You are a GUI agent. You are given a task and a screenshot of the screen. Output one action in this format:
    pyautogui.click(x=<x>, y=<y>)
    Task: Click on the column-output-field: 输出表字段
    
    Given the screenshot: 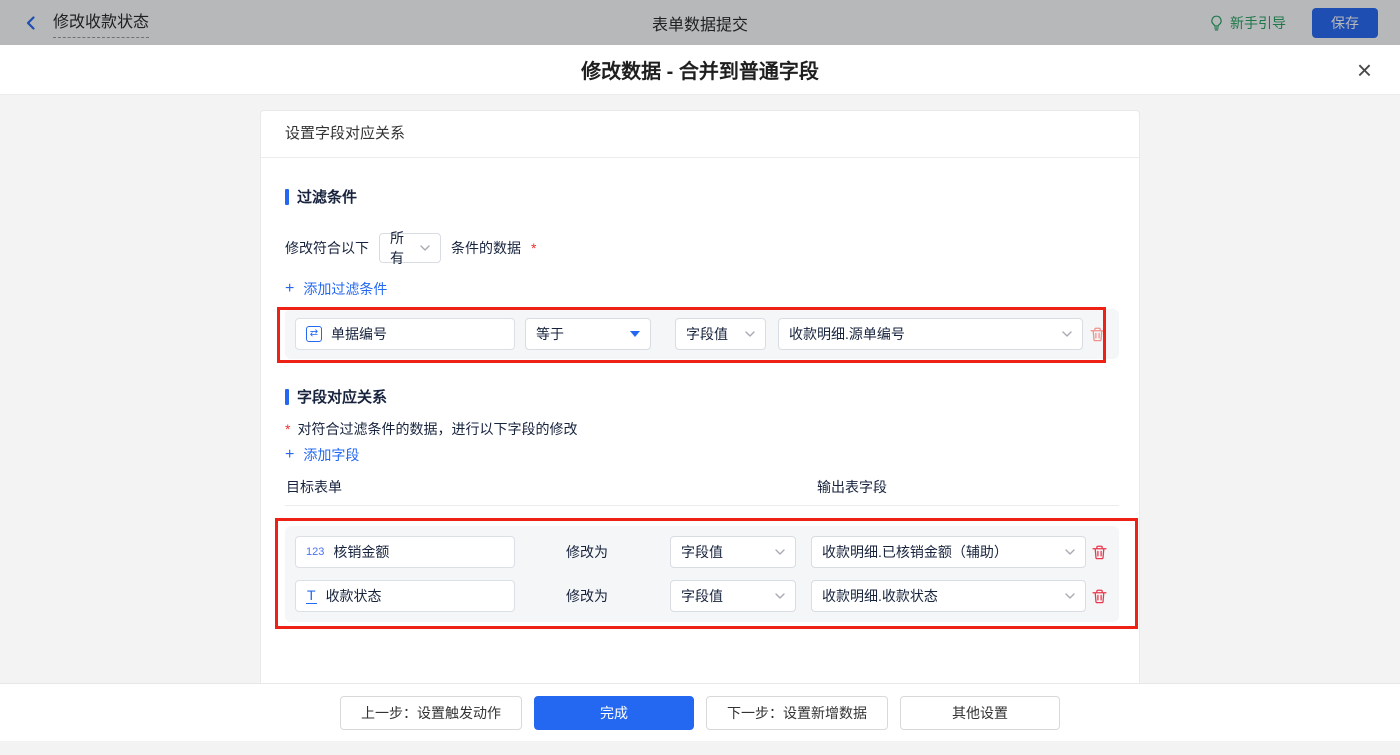 What is the action you would take?
    pyautogui.click(x=852, y=487)
    